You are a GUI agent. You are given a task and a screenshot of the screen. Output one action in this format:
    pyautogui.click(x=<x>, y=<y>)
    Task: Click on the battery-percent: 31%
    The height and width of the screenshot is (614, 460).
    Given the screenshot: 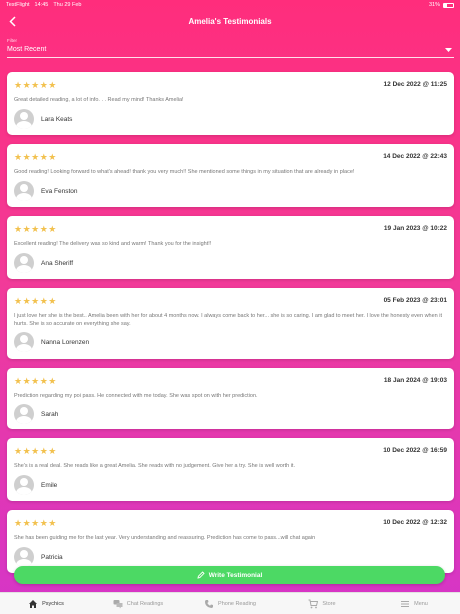 What is the action you would take?
    pyautogui.click(x=434, y=5)
    